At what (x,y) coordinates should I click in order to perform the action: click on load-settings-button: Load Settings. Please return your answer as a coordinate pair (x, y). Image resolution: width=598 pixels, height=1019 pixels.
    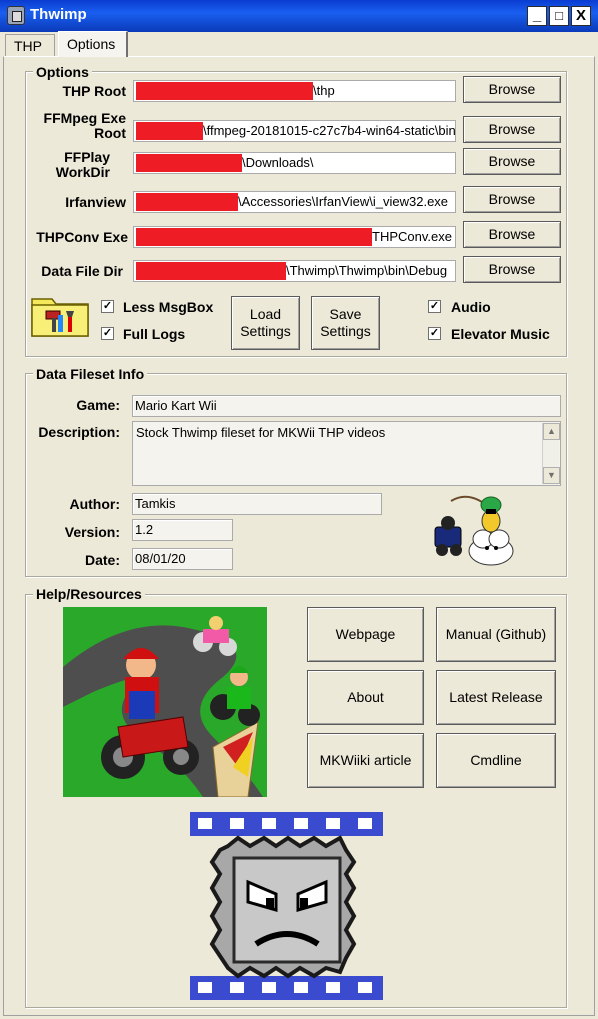
    Looking at the image, I should click on (265, 323).